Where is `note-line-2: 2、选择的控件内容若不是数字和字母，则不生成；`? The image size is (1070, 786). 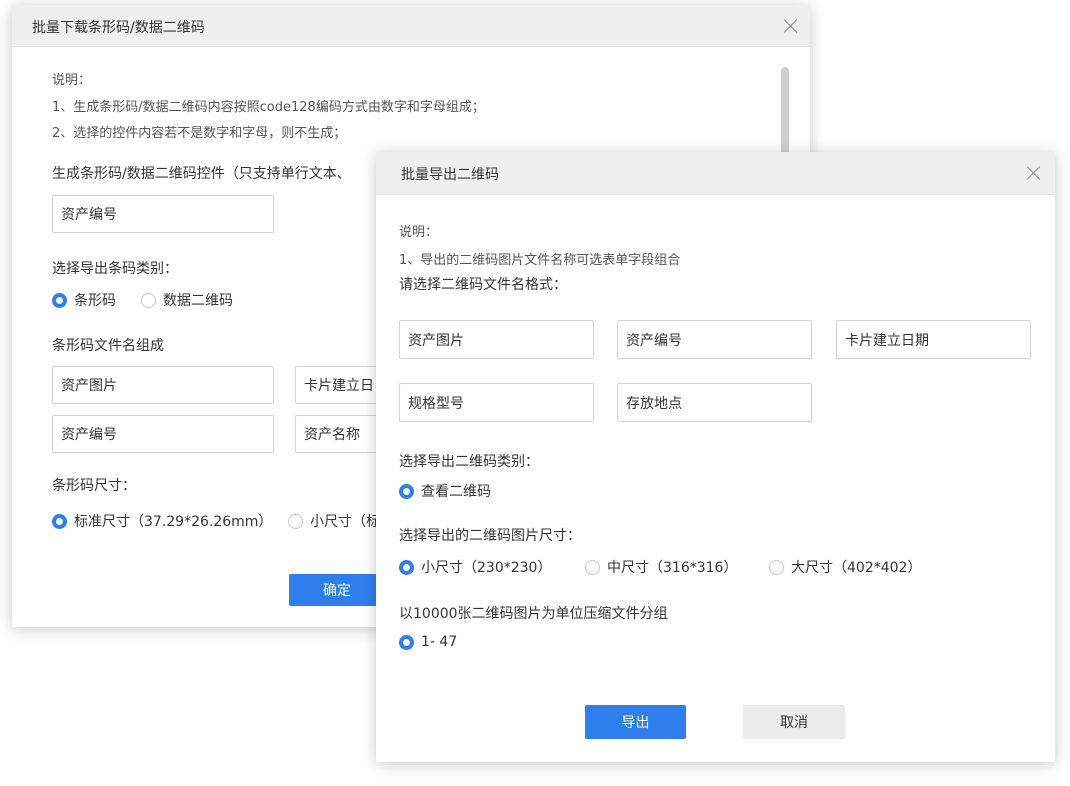 note-line-2: 2、选择的控件内容若不是数字和字母，则不生成； is located at coordinates (199, 133).